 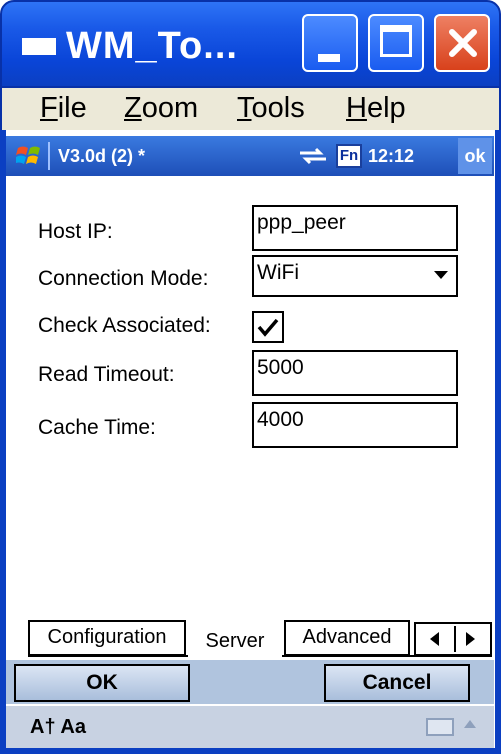 I want to click on cancel-softkey: Cancel, so click(x=397, y=683).